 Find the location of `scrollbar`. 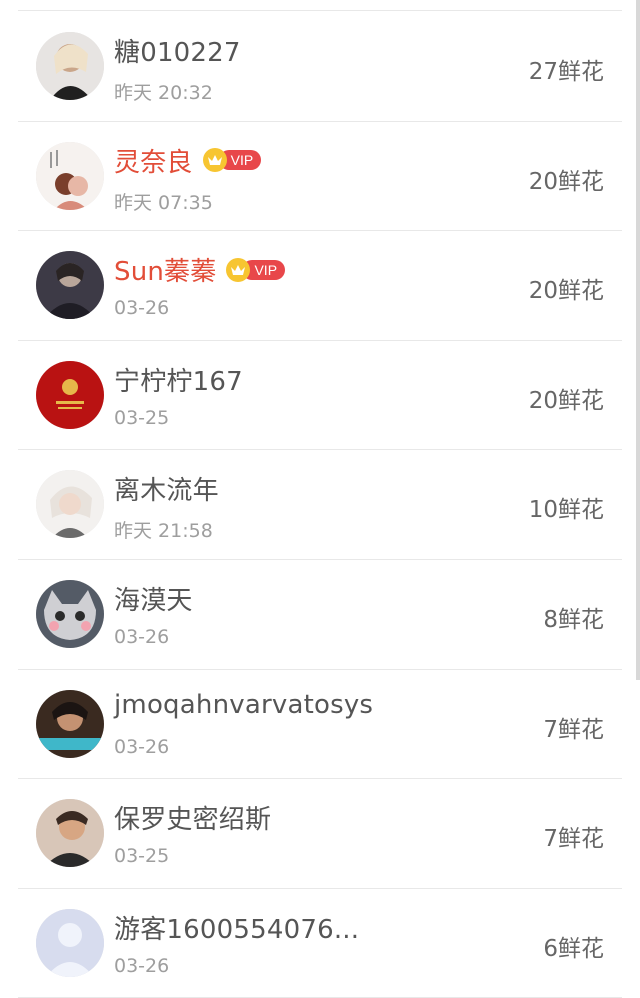

scrollbar is located at coordinates (638, 340).